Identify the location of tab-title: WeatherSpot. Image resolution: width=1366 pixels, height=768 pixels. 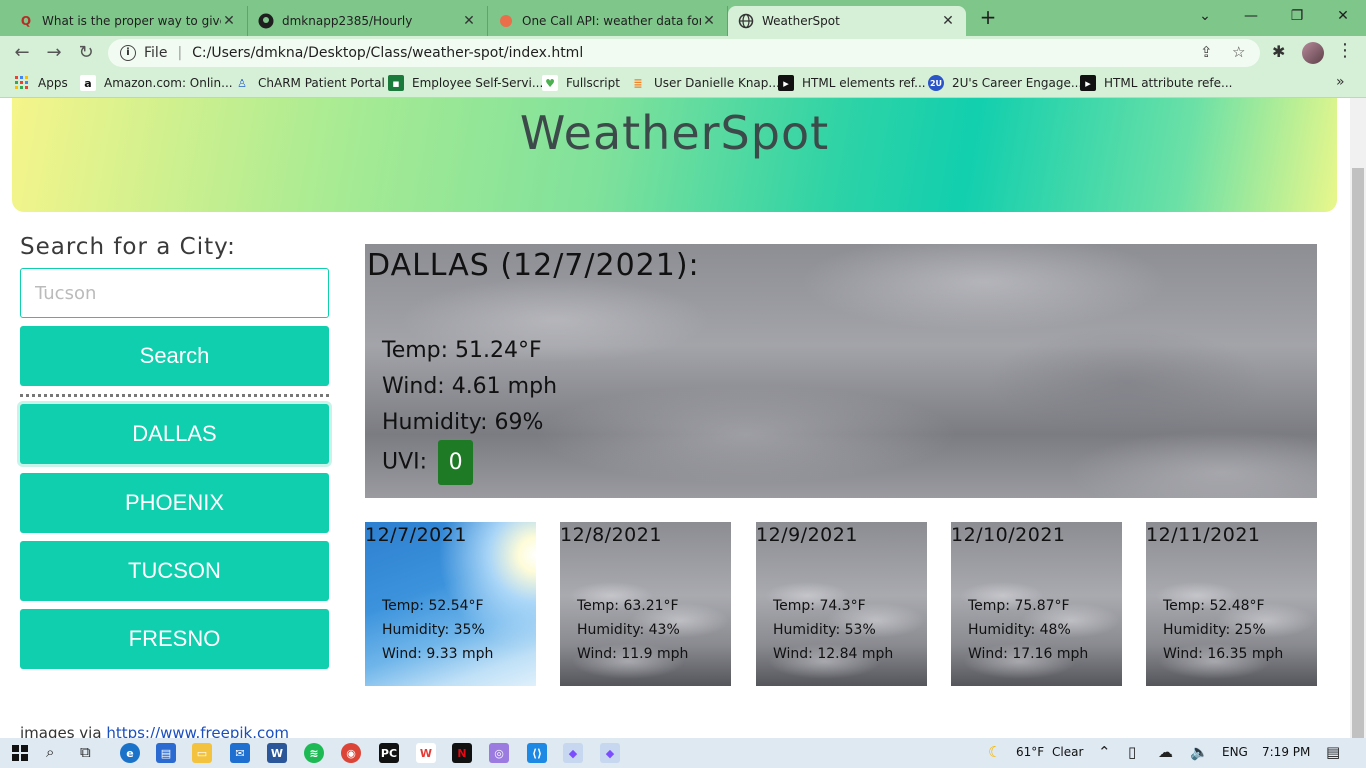
(801, 21).